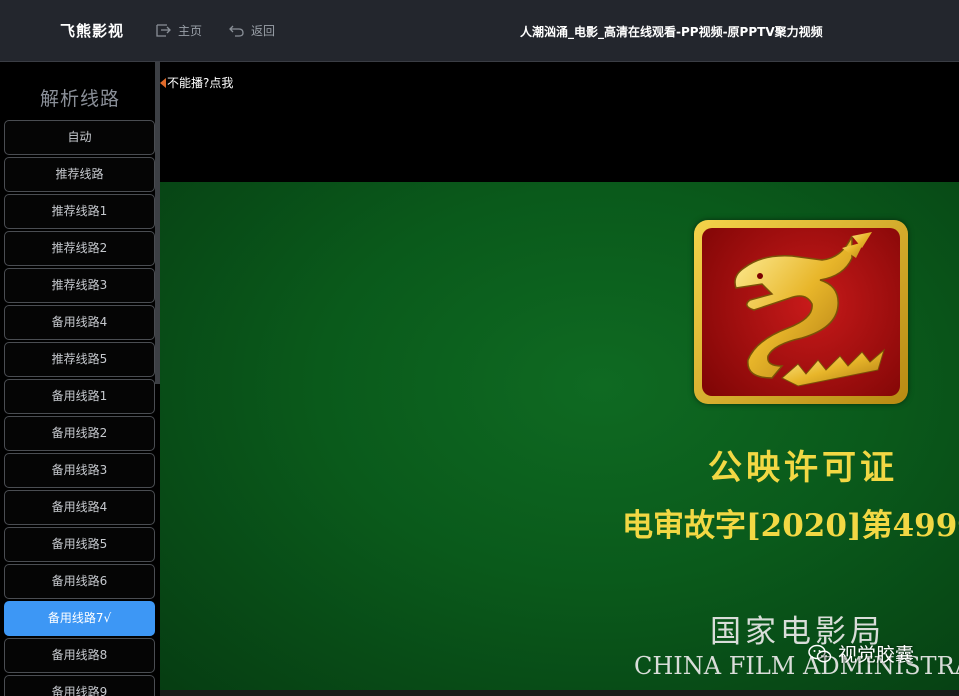 The image size is (959, 696). I want to click on home-button: 主页, so click(178, 30).